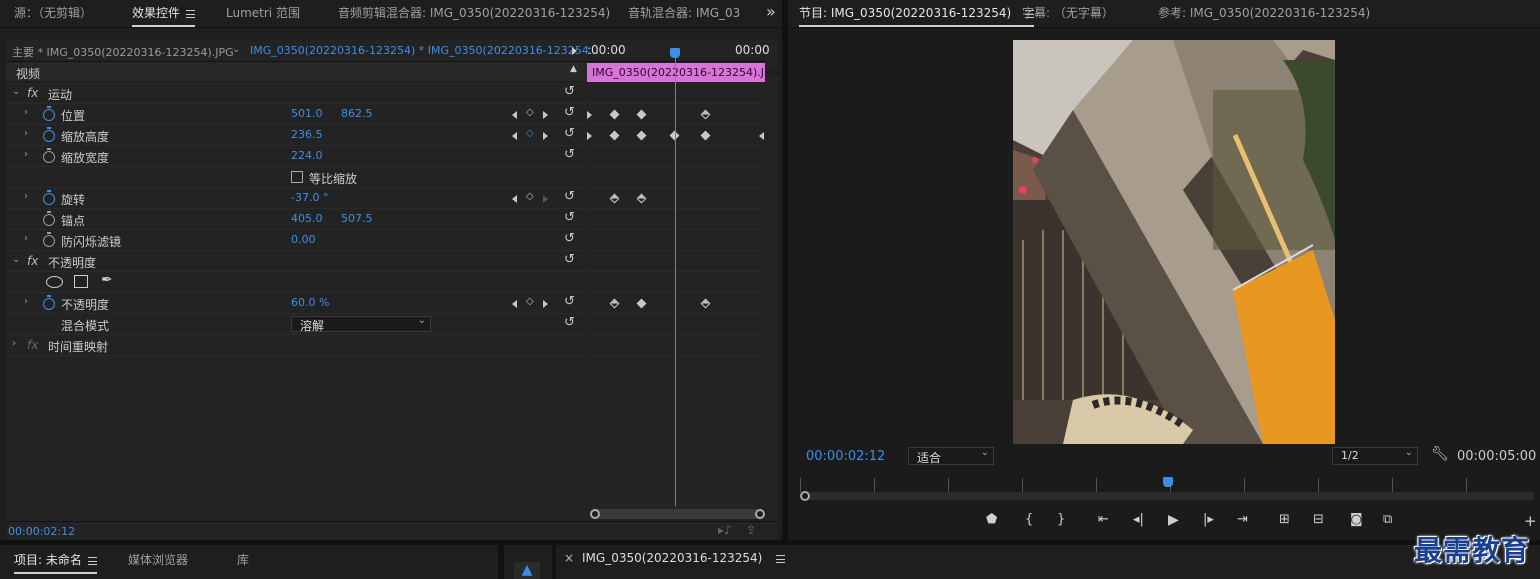 This screenshot has width=1540, height=579. Describe the element at coordinates (1440, 454) in the screenshot. I see `wrench-icon: 🔧︎` at that location.